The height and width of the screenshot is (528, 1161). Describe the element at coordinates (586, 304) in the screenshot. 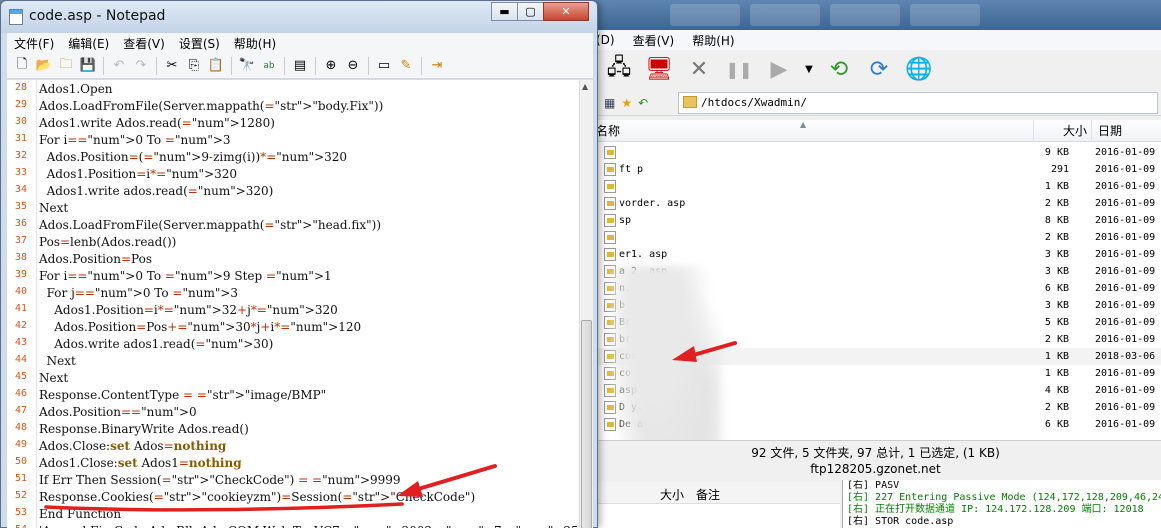

I see `vertical-scrollbar: ▲` at that location.